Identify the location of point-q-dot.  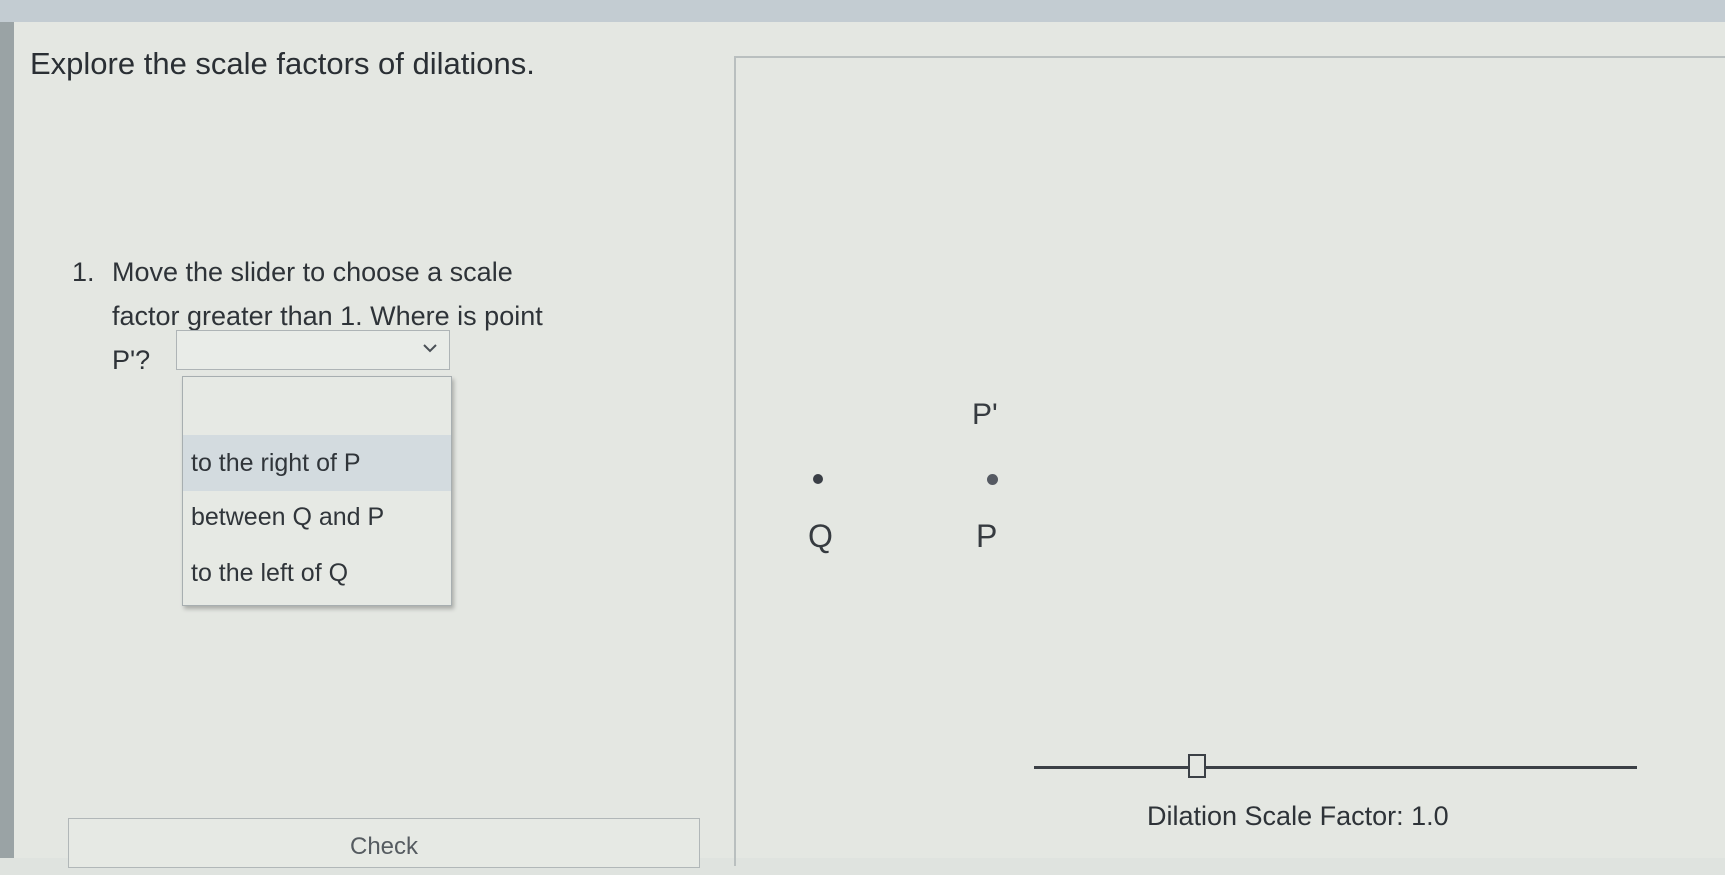
(818, 479).